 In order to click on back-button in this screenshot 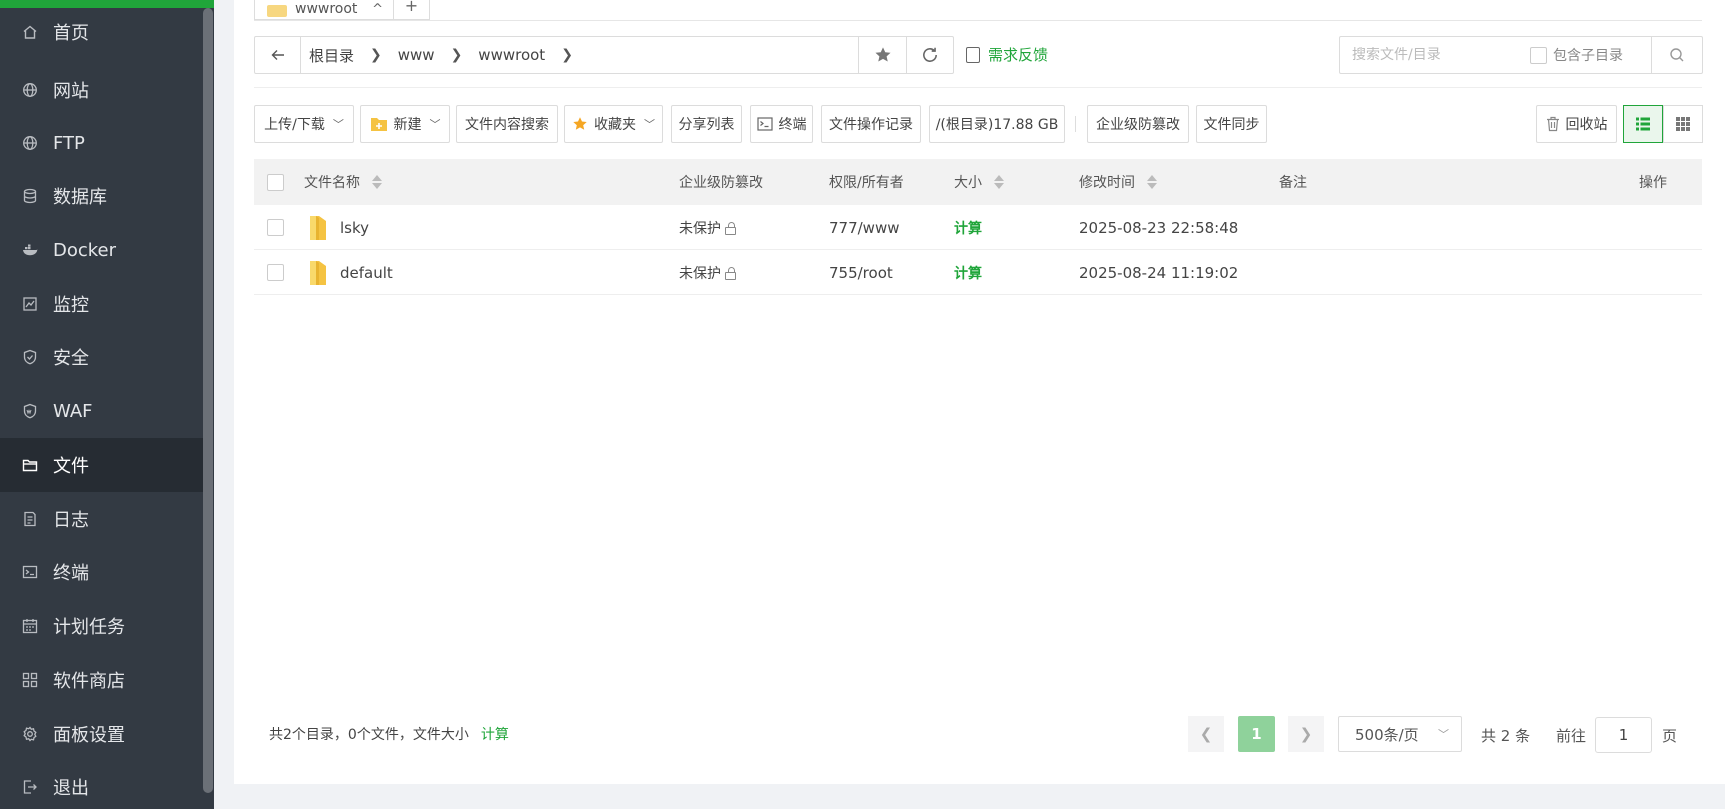, I will do `click(278, 55)`.